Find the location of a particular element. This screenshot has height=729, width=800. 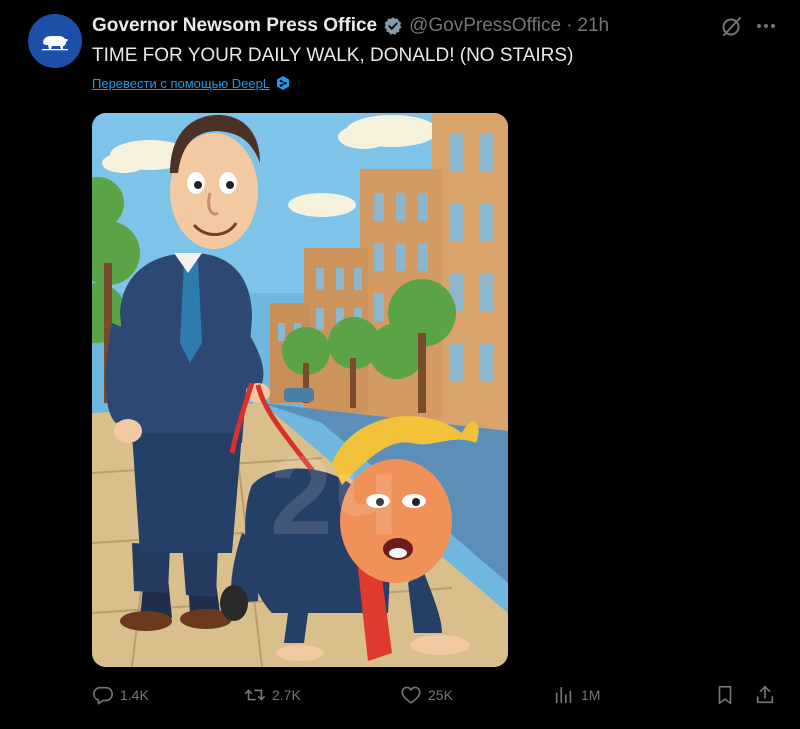

repost-count: 2.7K is located at coordinates (286, 695).